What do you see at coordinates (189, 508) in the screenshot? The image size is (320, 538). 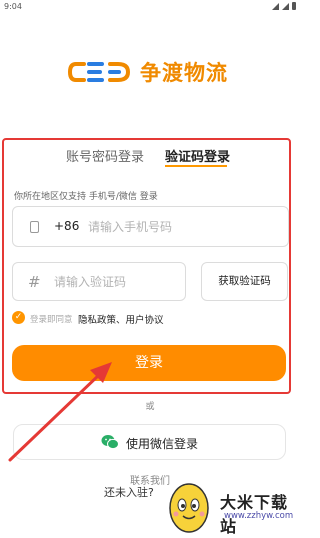 I see `watermark-mascot-icon` at bounding box center [189, 508].